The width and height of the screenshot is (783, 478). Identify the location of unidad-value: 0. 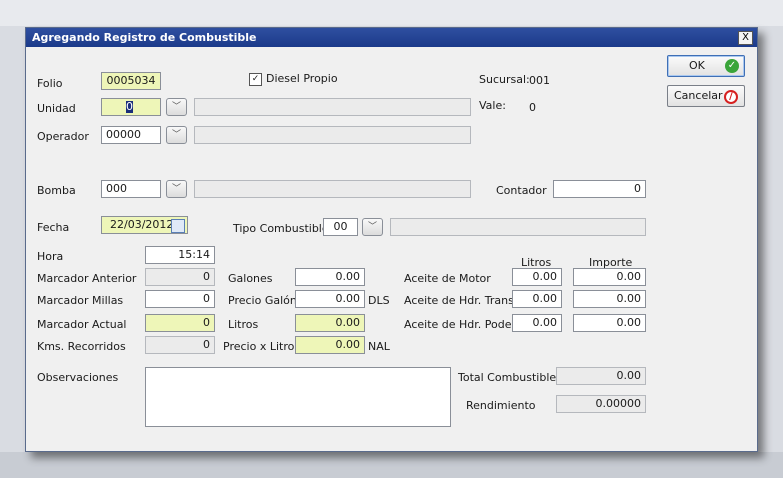
(129, 106).